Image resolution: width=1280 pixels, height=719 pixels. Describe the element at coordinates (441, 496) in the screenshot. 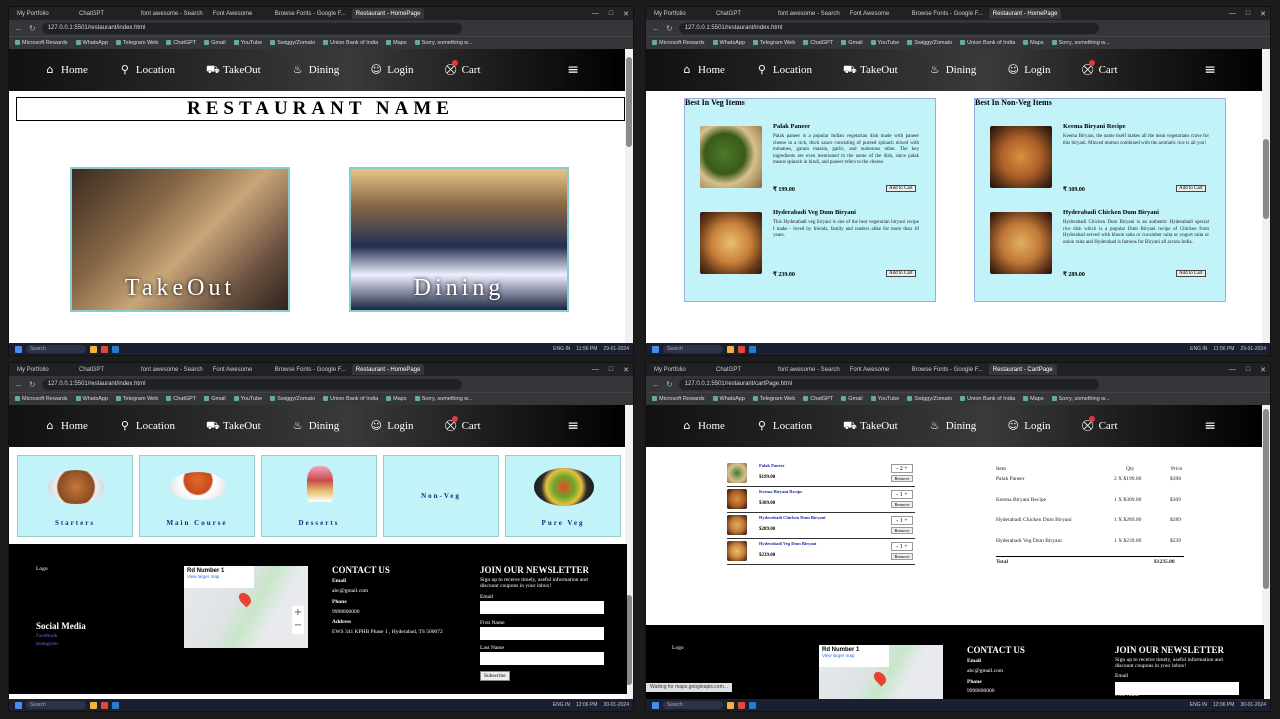

I see `category-card: Non-Veg` at that location.